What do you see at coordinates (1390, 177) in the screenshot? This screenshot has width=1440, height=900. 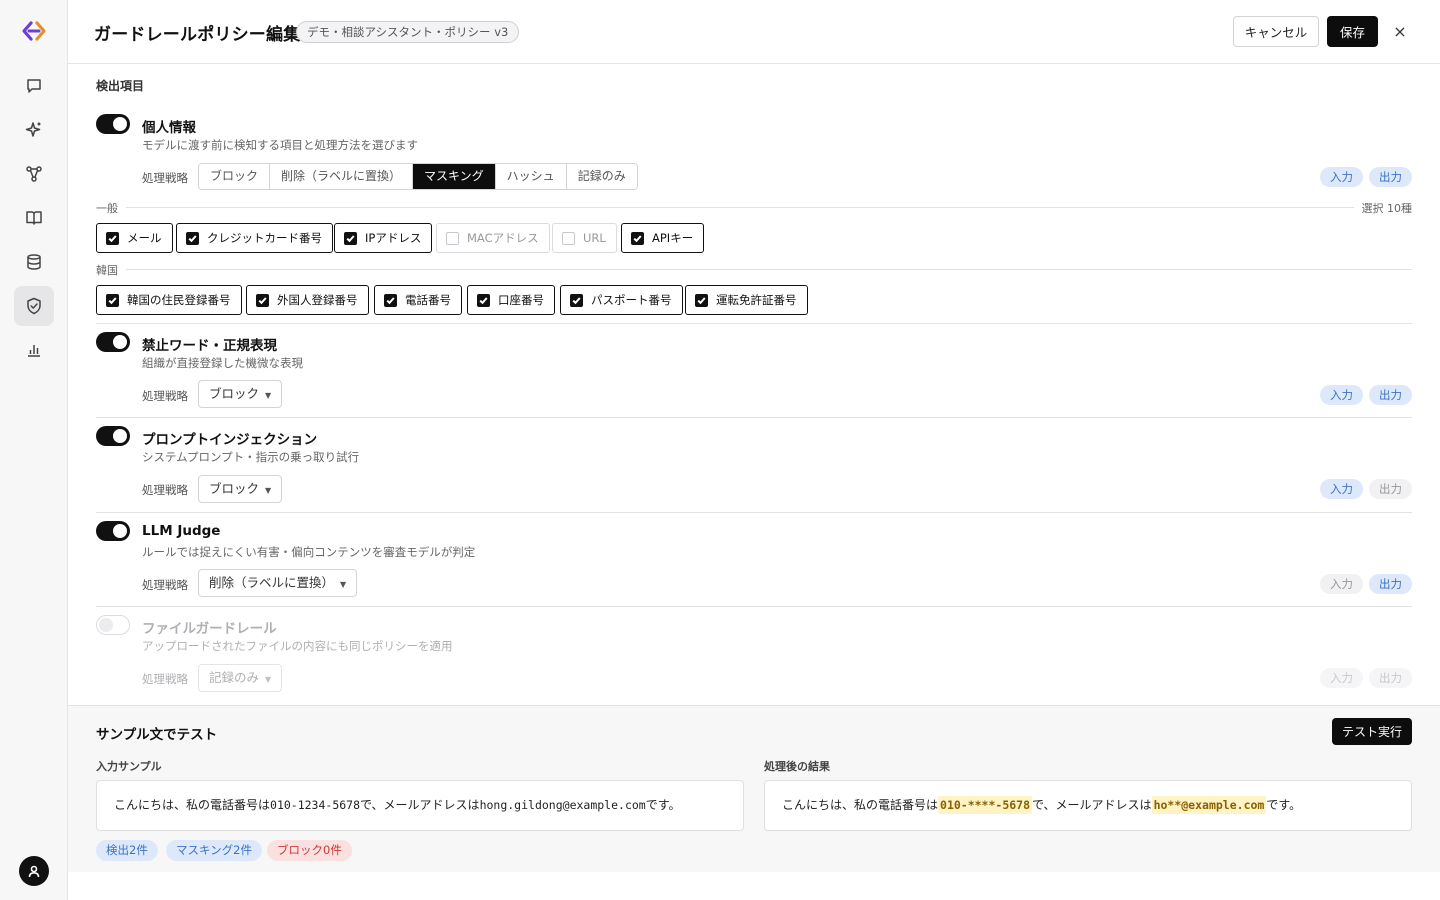 I see `pii-output-pill: 出力` at bounding box center [1390, 177].